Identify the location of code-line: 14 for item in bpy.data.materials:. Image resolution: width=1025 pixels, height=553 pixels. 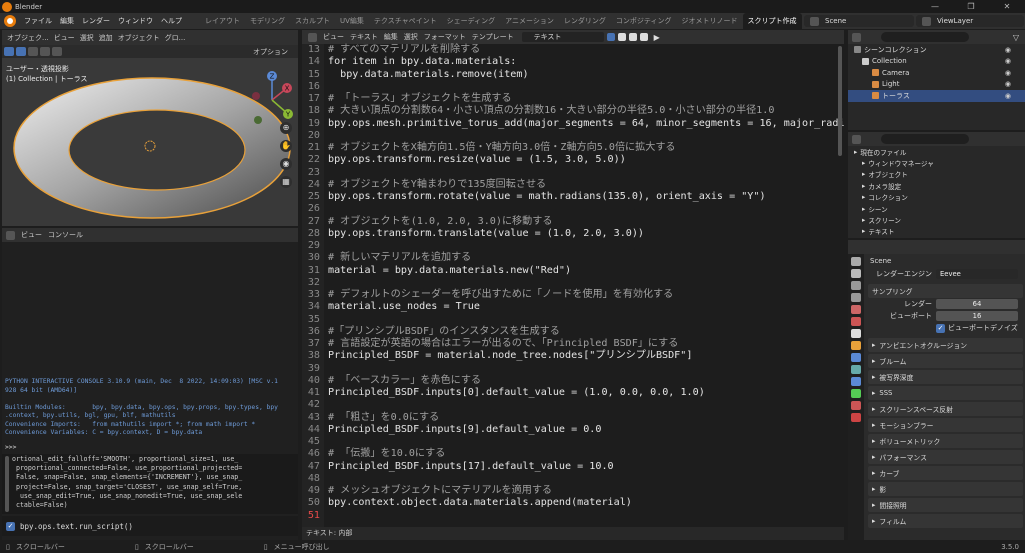
(573, 62).